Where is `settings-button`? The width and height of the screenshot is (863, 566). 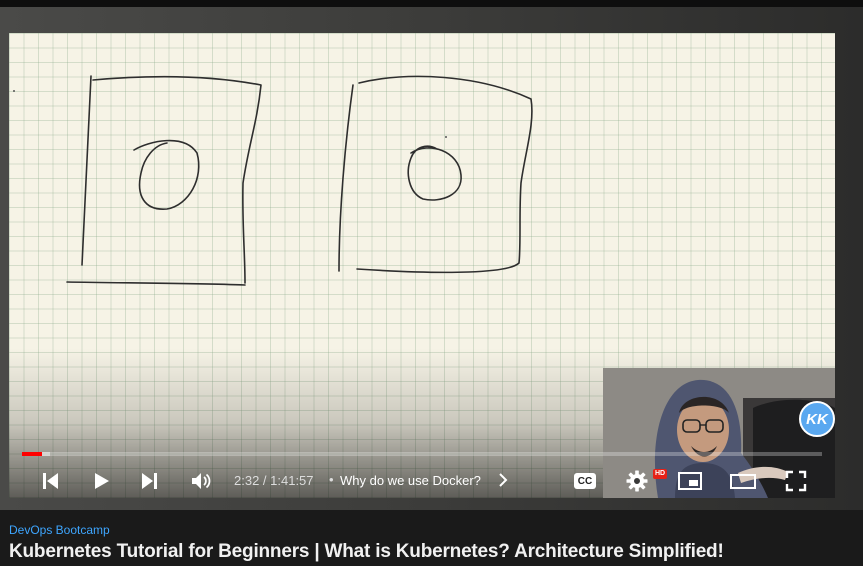 settings-button is located at coordinates (637, 481).